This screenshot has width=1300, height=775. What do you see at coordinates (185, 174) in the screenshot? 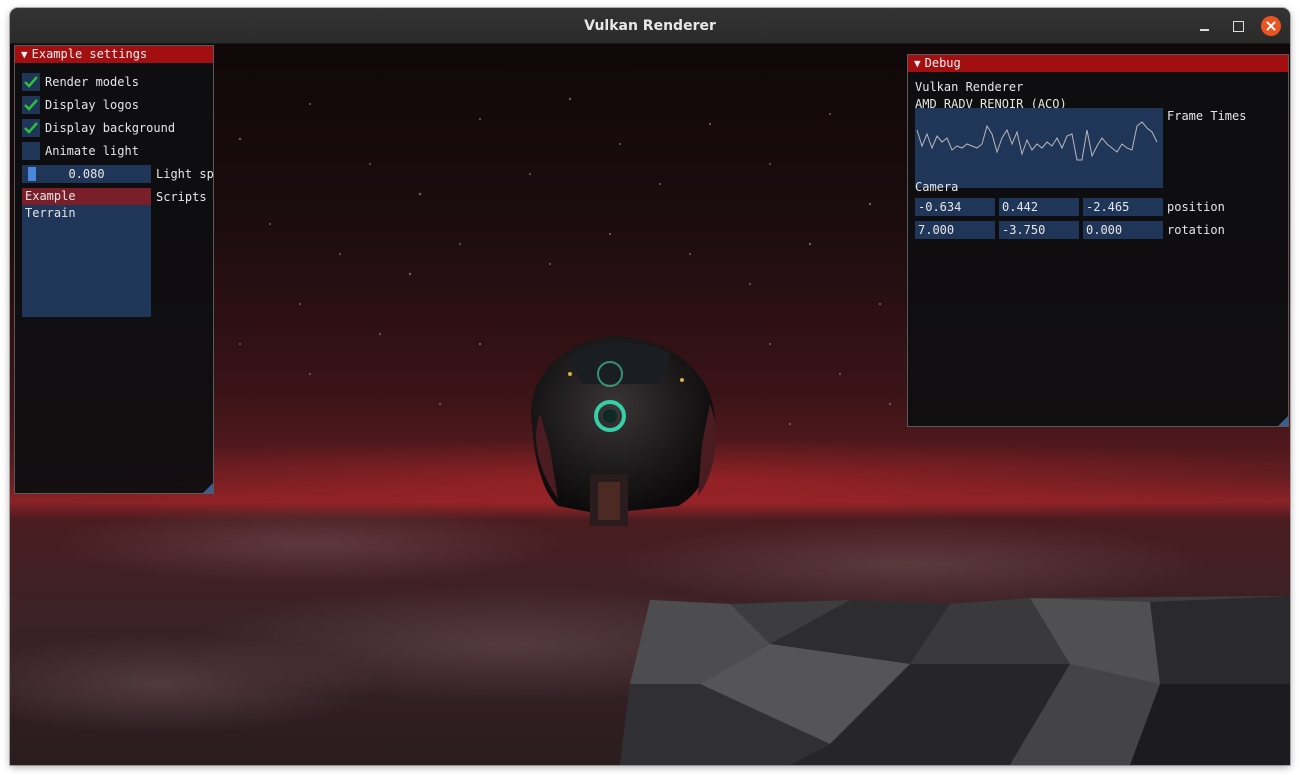
I see `slider-label: Light sp` at bounding box center [185, 174].